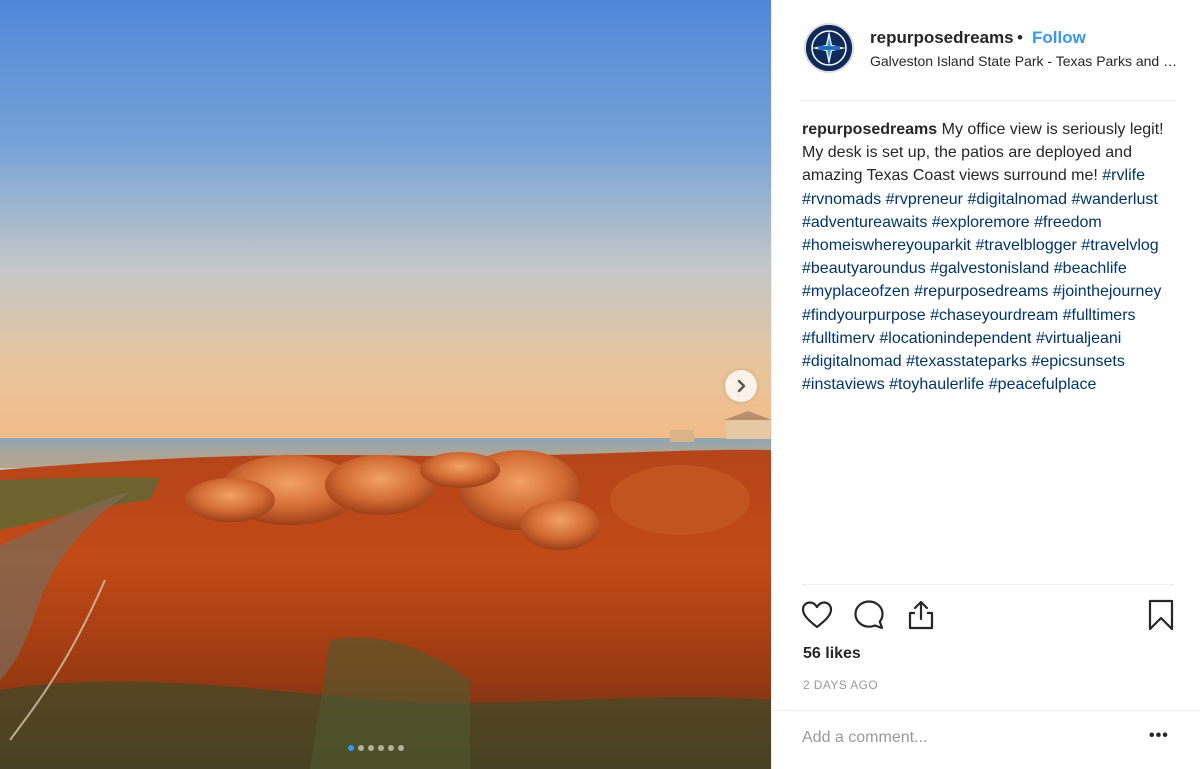 The image size is (1200, 769). Describe the element at coordinates (838, 338) in the screenshot. I see `hashtag-link: #fulltimerv` at that location.